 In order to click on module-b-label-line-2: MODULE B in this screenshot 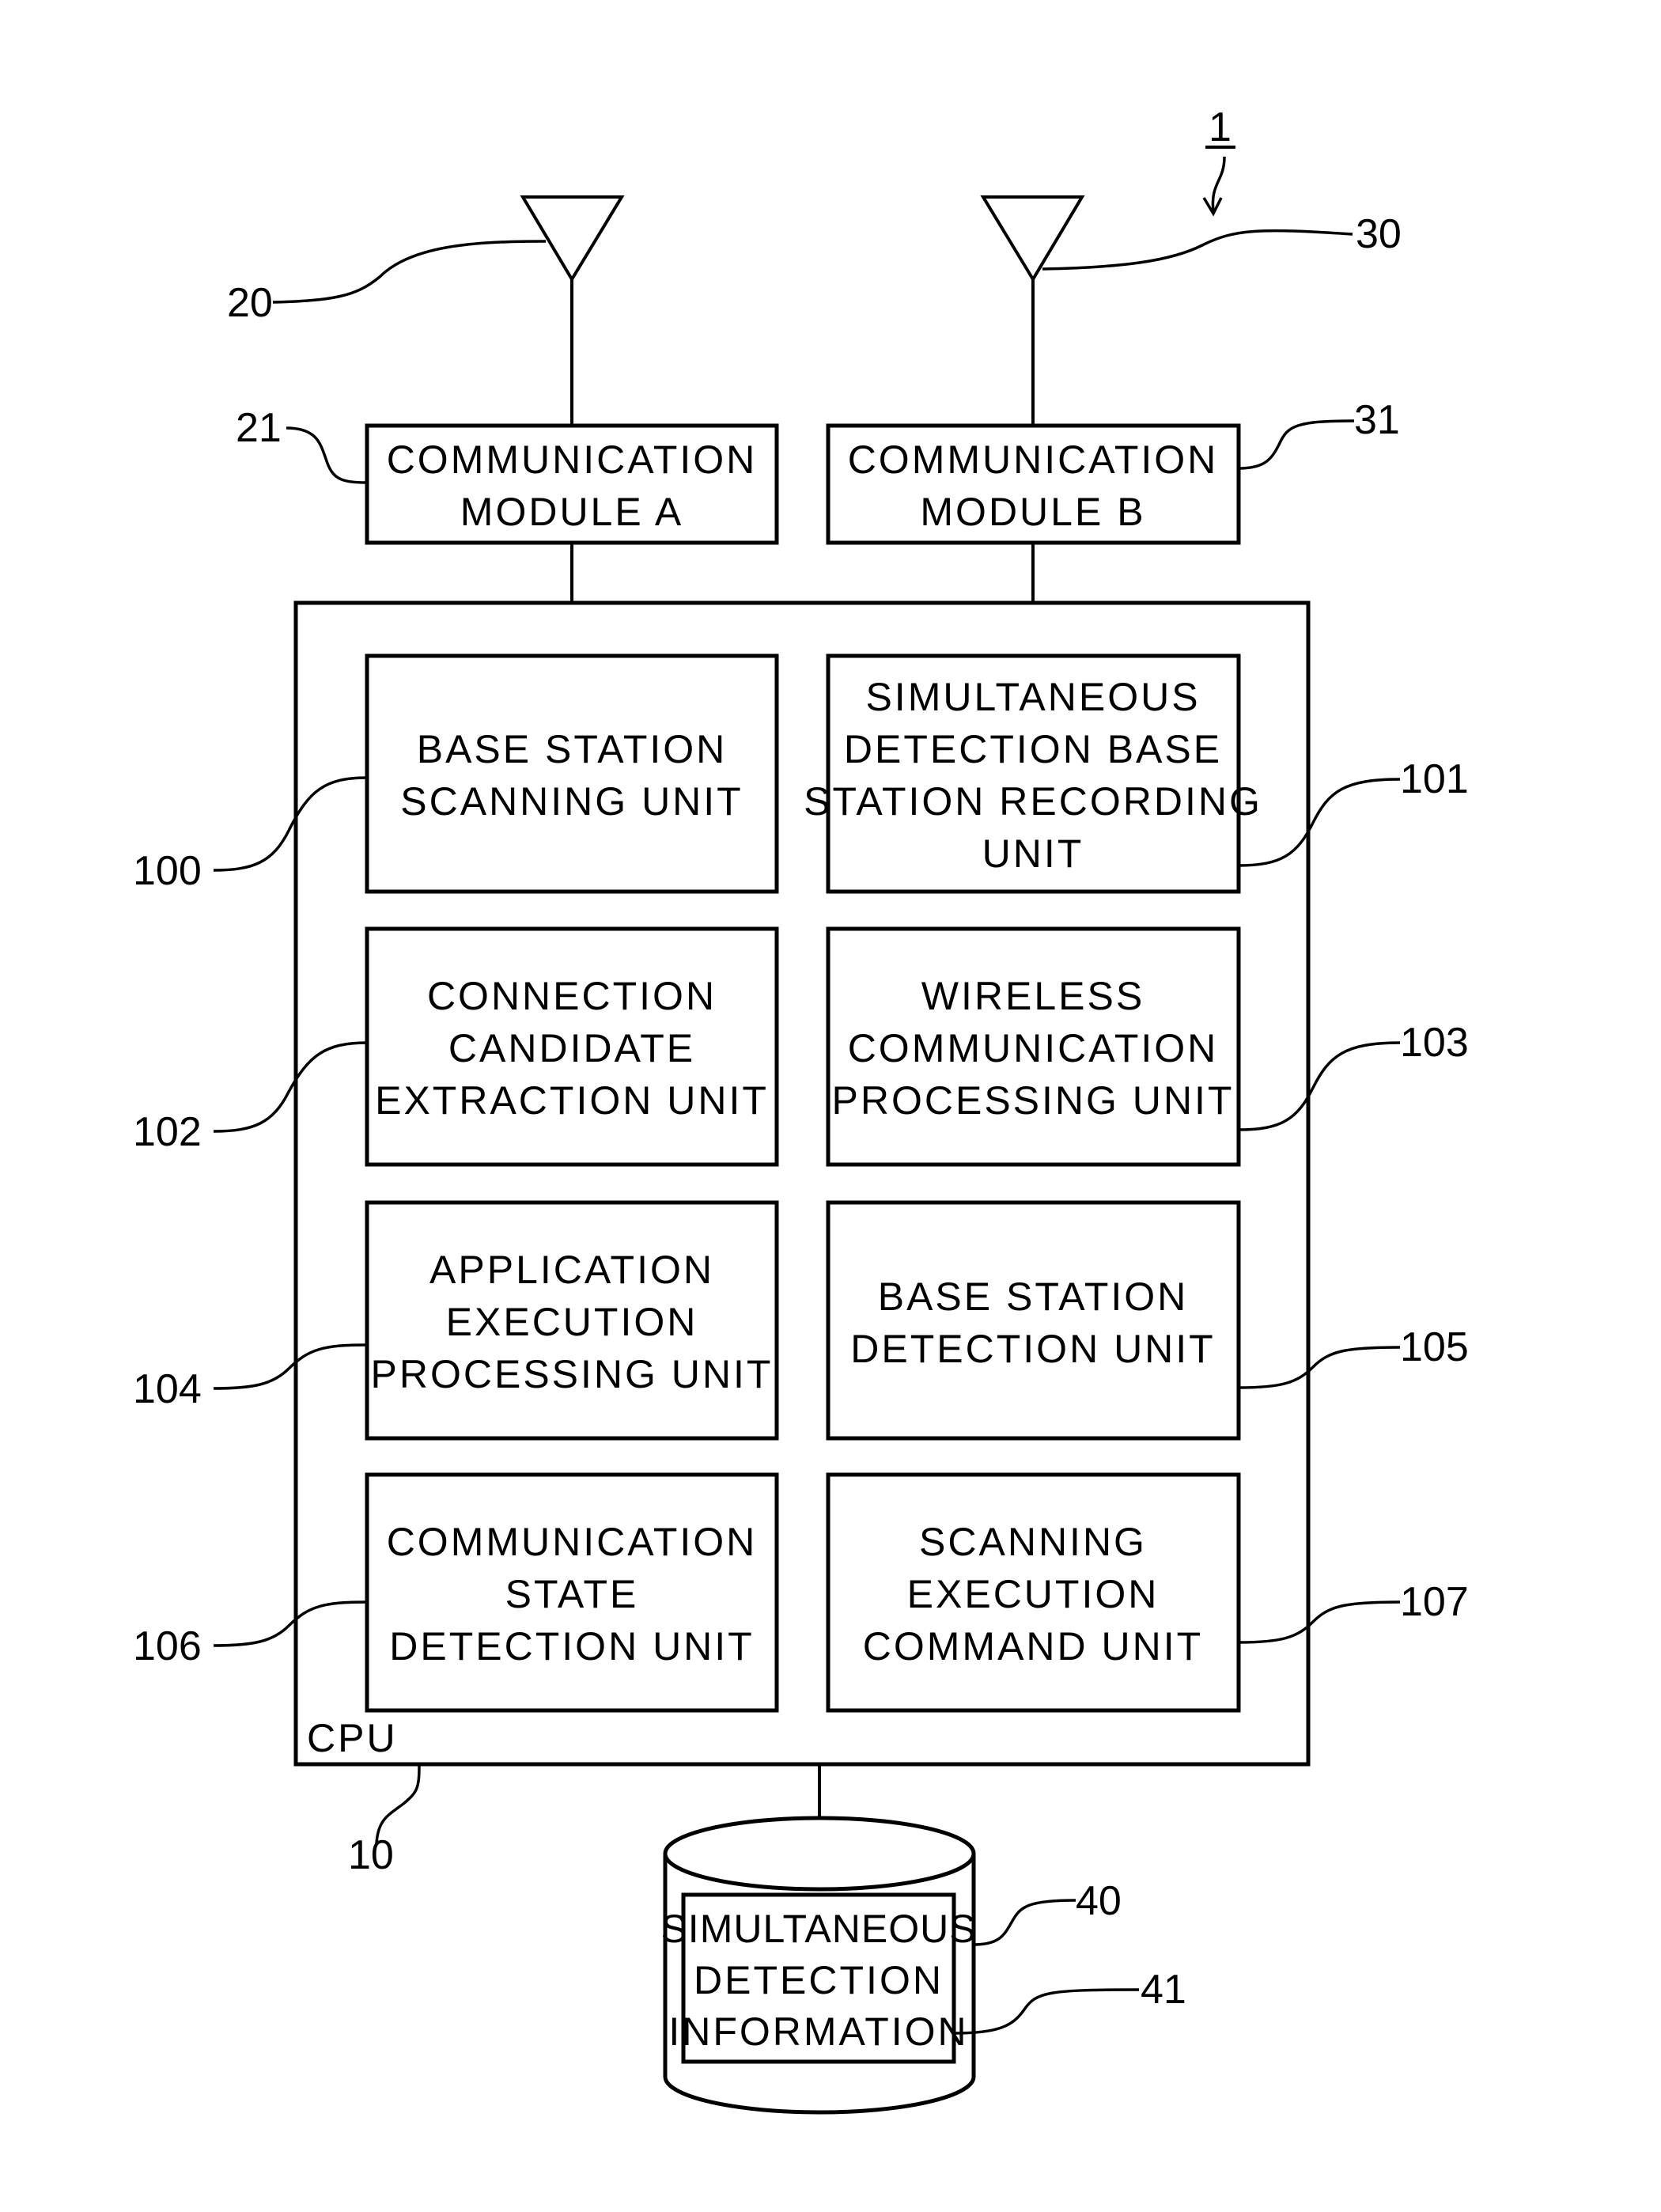, I will do `click(1032, 512)`.